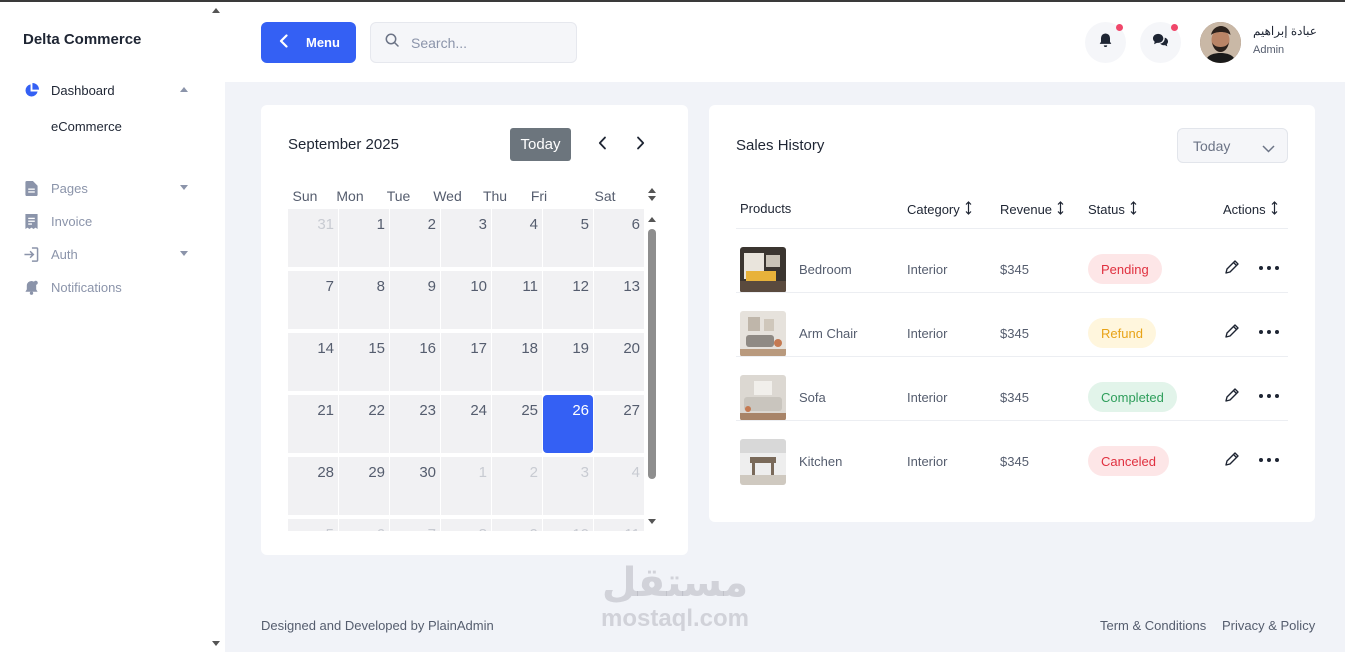 This screenshot has height=652, width=1345. Describe the element at coordinates (392, 42) in the screenshot. I see `search-icon` at that location.